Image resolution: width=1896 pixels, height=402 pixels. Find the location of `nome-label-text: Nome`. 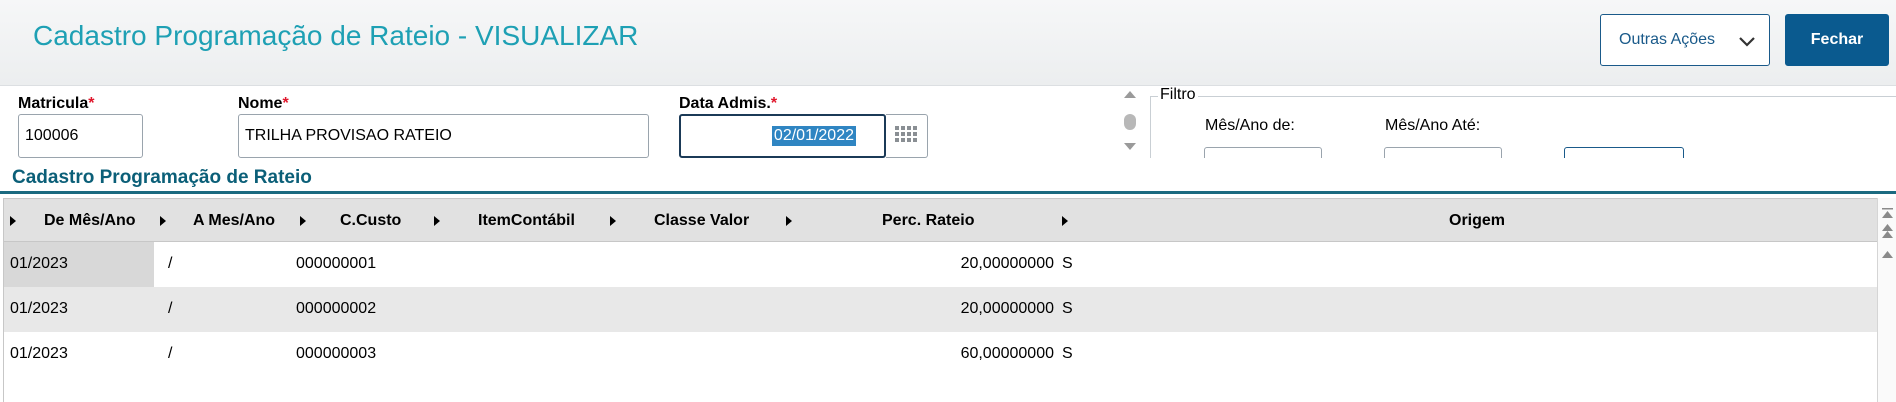

nome-label-text: Nome is located at coordinates (260, 103).